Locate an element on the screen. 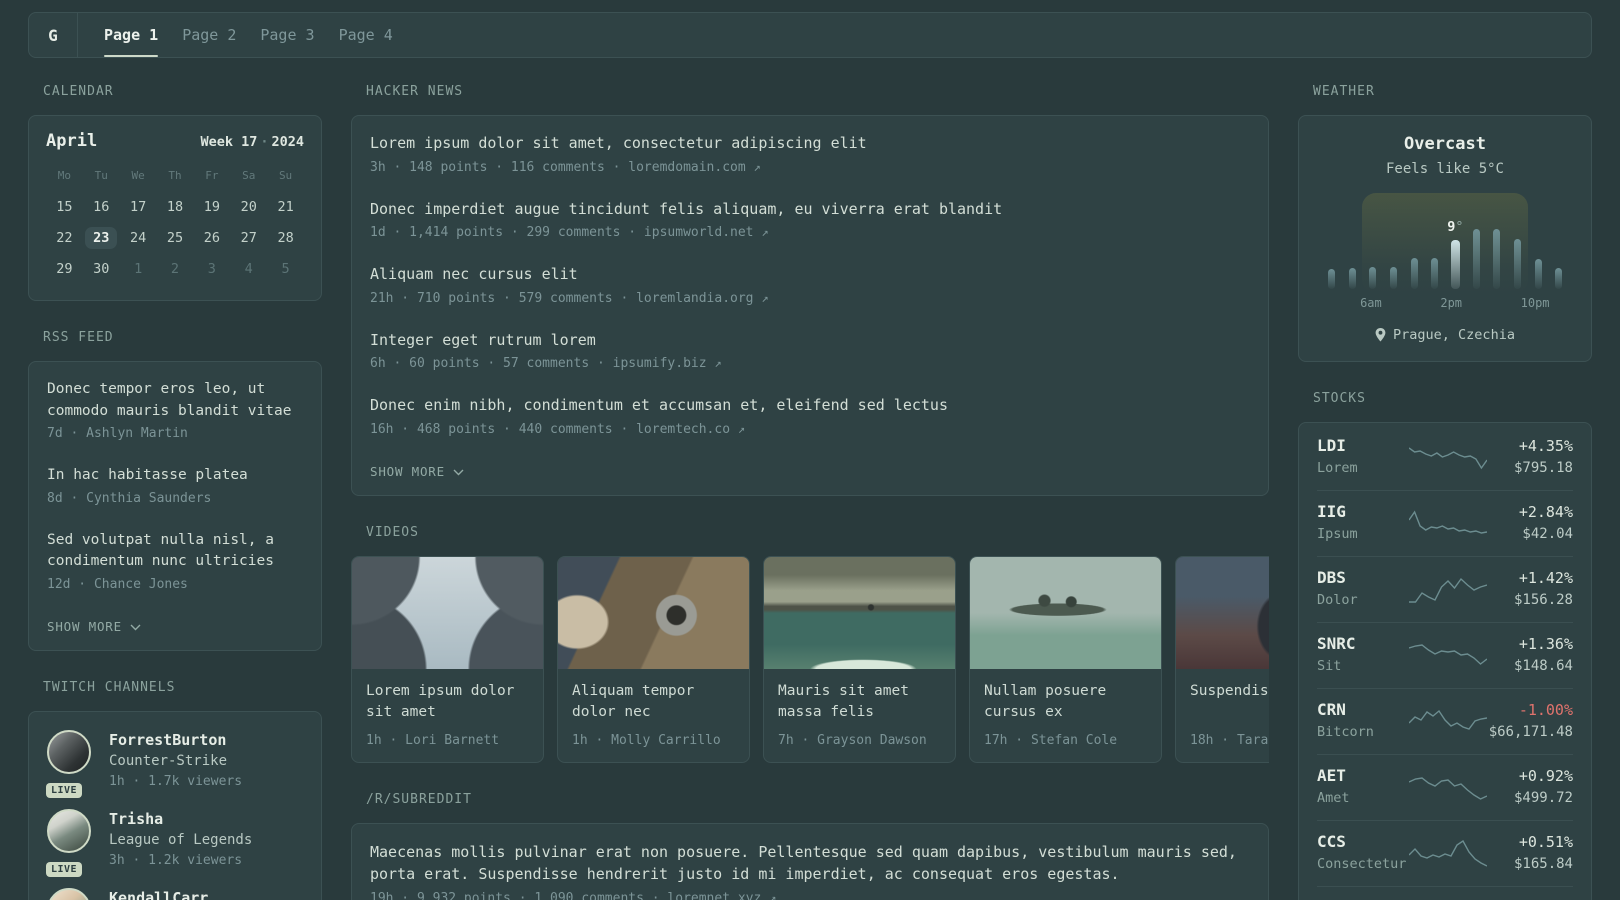 The image size is (1620, 900). stock-row: CRN Bitcorn -1.00% $66,171.48 is located at coordinates (1445, 721).